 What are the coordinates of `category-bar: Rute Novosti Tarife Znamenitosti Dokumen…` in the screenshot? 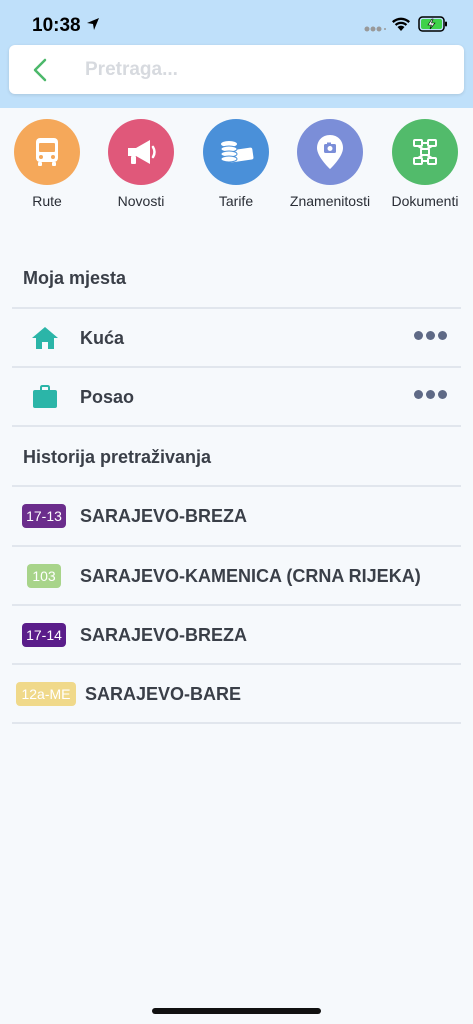 It's located at (236, 167).